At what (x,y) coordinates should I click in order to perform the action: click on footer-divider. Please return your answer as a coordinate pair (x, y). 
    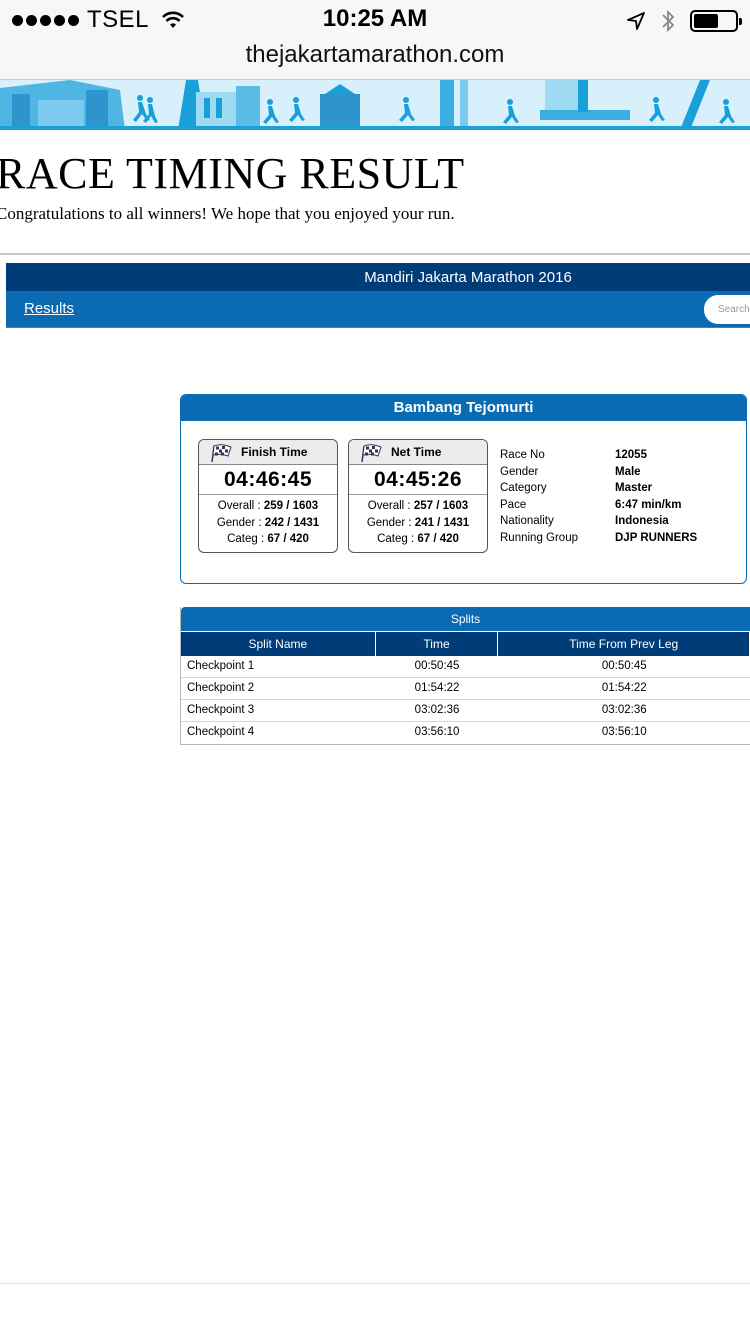
    Looking at the image, I should click on (375, 1283).